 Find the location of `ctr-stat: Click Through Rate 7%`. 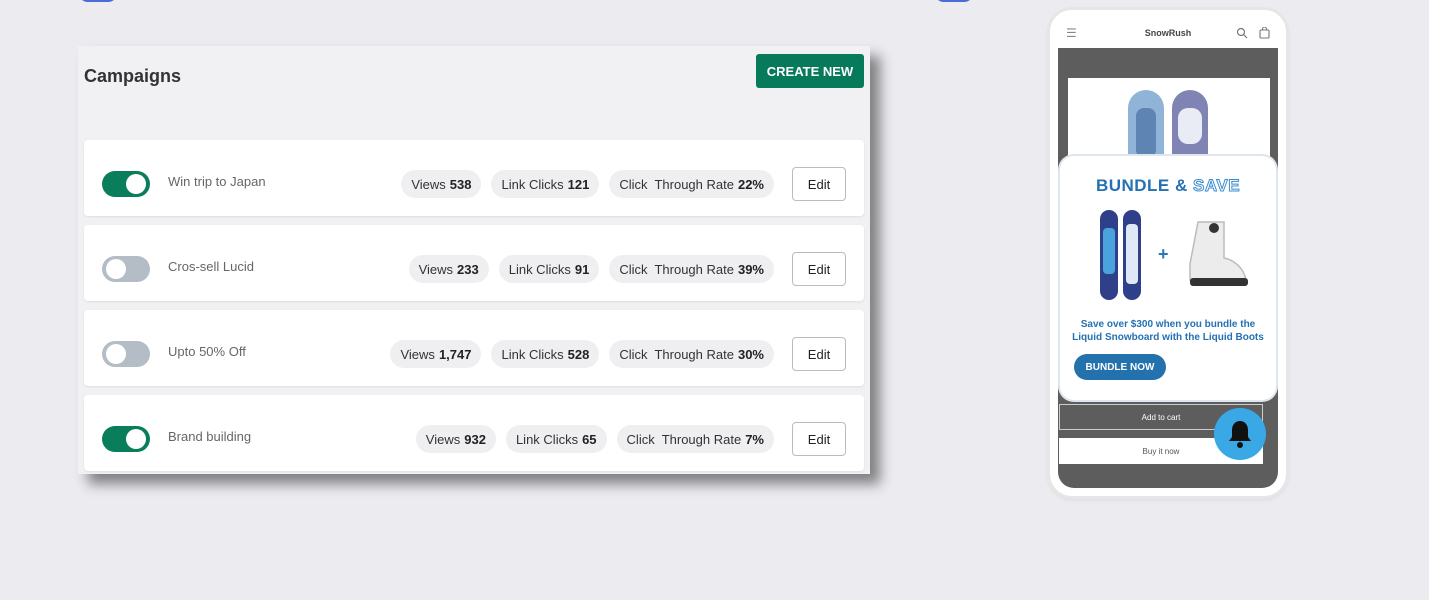

ctr-stat: Click Through Rate 7% is located at coordinates (695, 439).